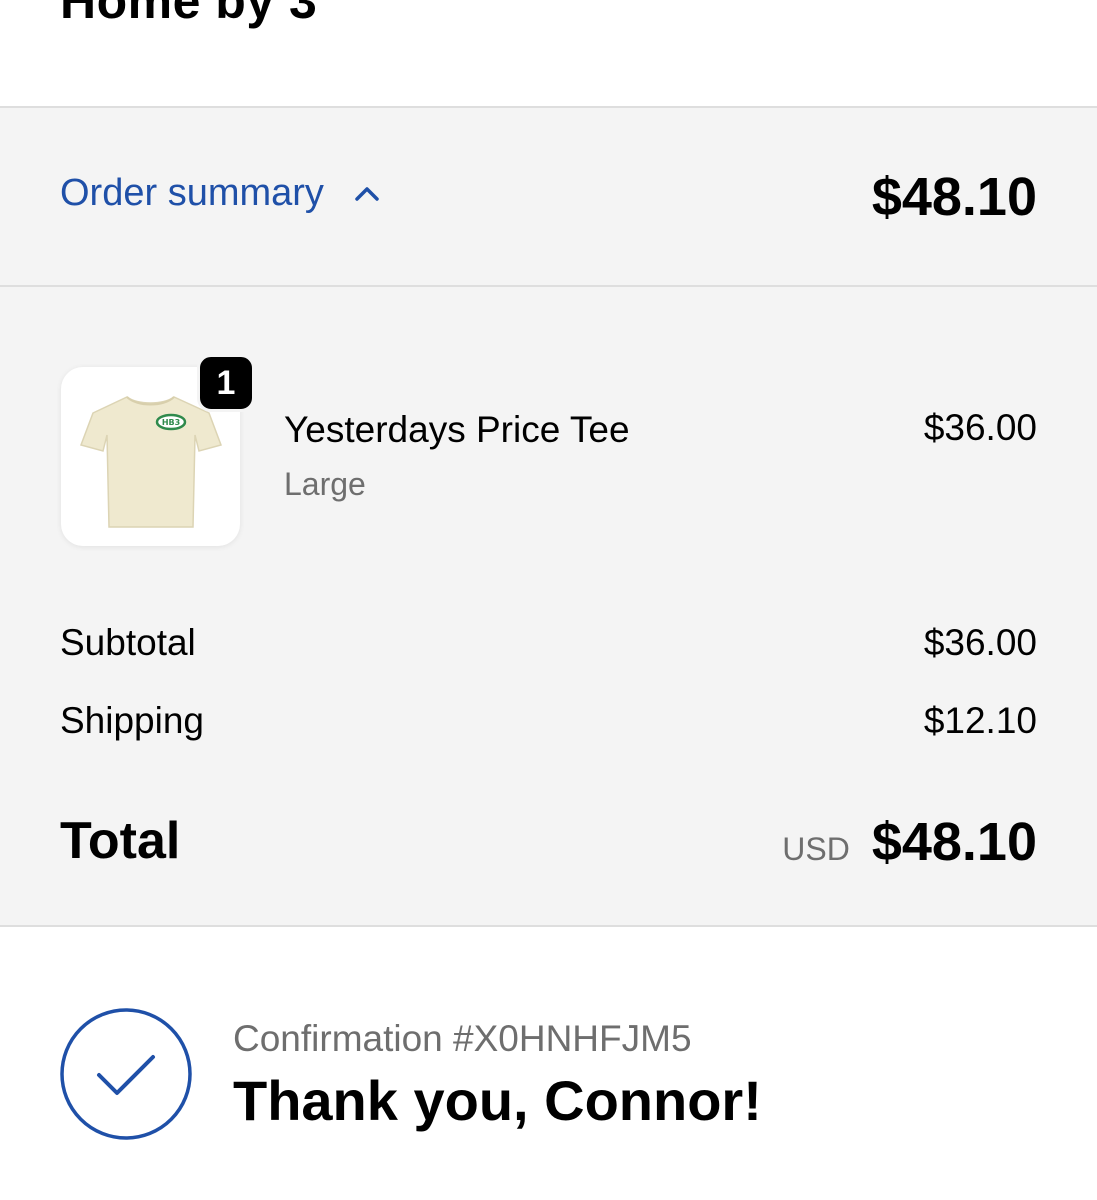 This screenshot has height=1200, width=1097. I want to click on quantity-badge: 1, so click(226, 383).